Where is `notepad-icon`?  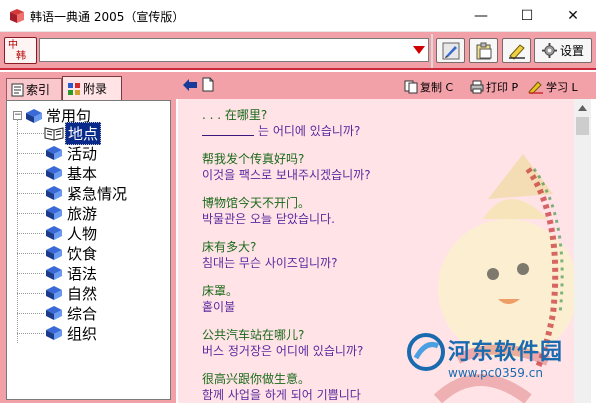 notepad-icon is located at coordinates (516, 51).